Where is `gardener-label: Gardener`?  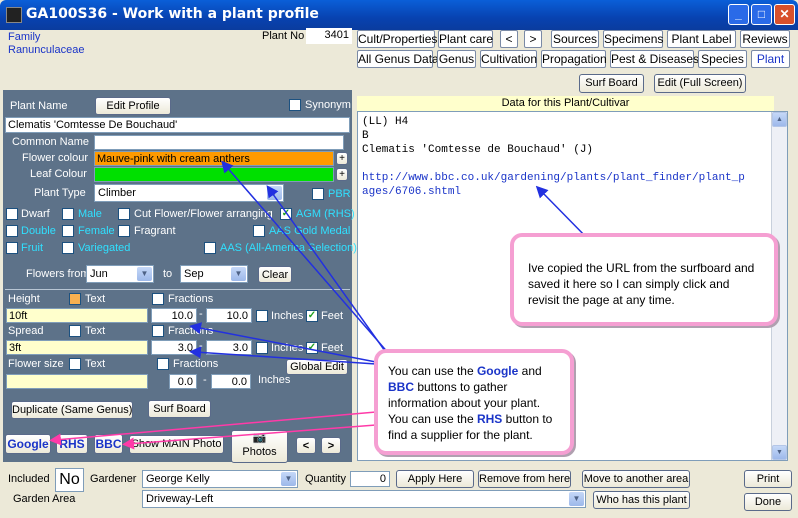 gardener-label: Gardener is located at coordinates (113, 479).